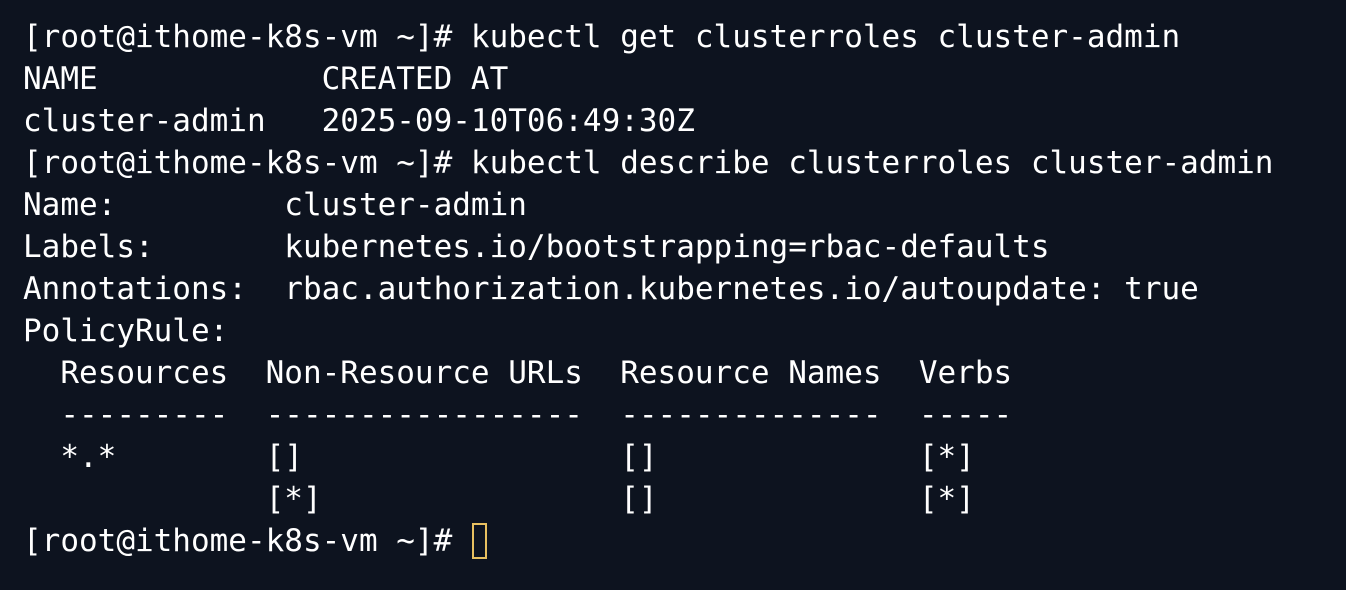 This screenshot has height=590, width=1346. Describe the element at coordinates (275, 205) in the screenshot. I see `describe-name-row: Name: cluster-admin` at that location.